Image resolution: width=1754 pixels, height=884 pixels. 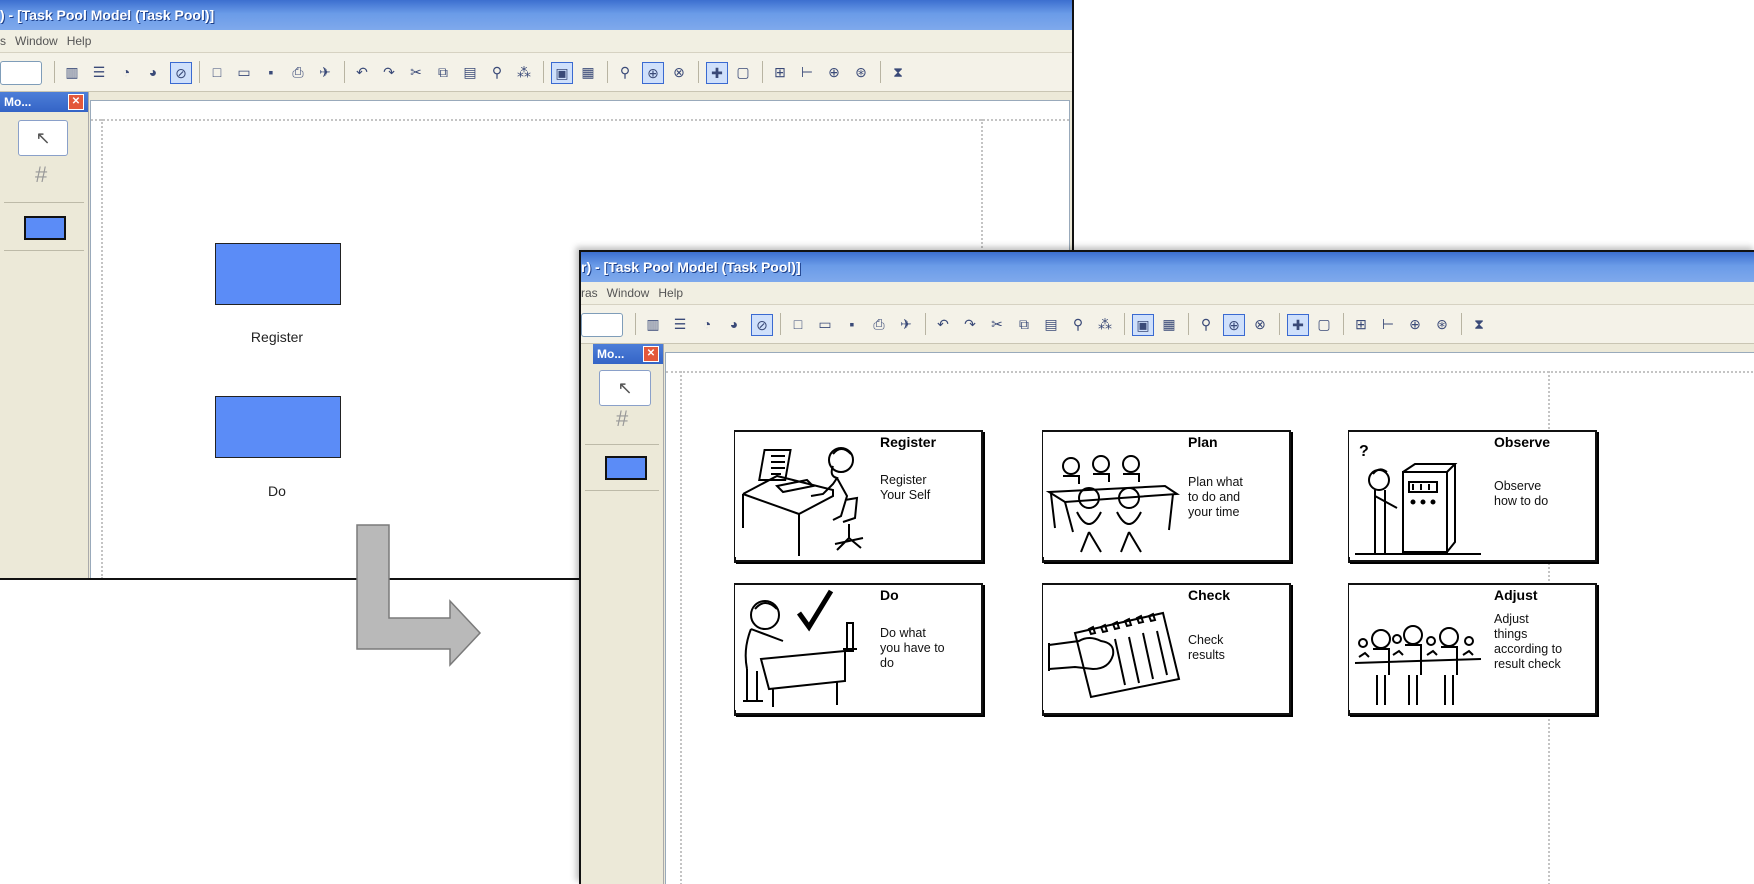 I want to click on task-card-plan: Plan Plan what to do and your time, so click(x=1166, y=496).